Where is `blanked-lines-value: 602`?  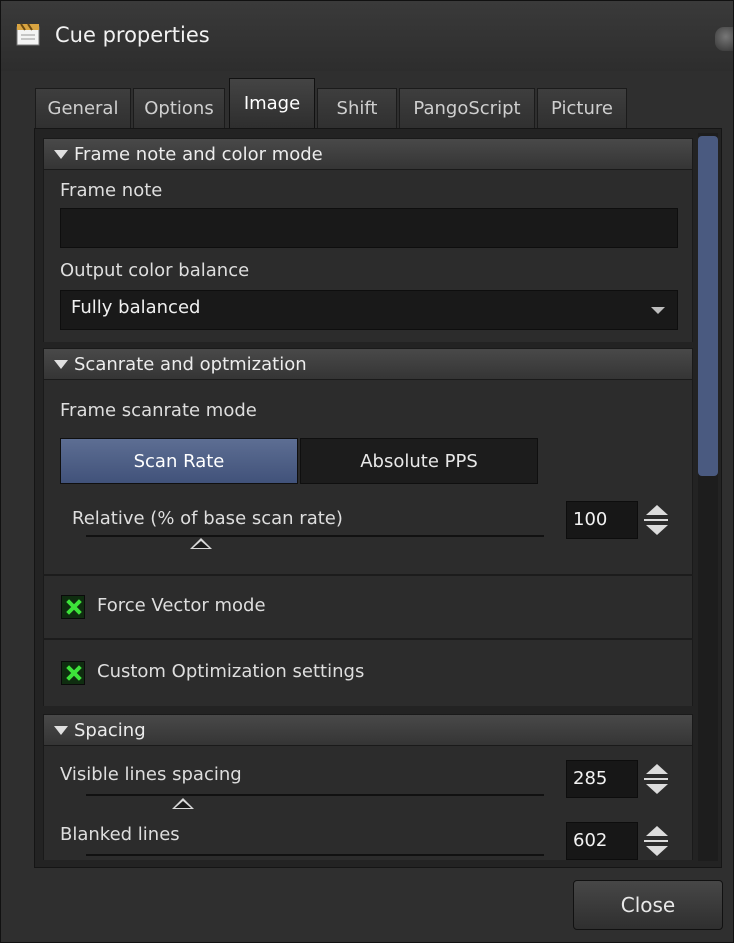
blanked-lines-value: 602 is located at coordinates (602, 841).